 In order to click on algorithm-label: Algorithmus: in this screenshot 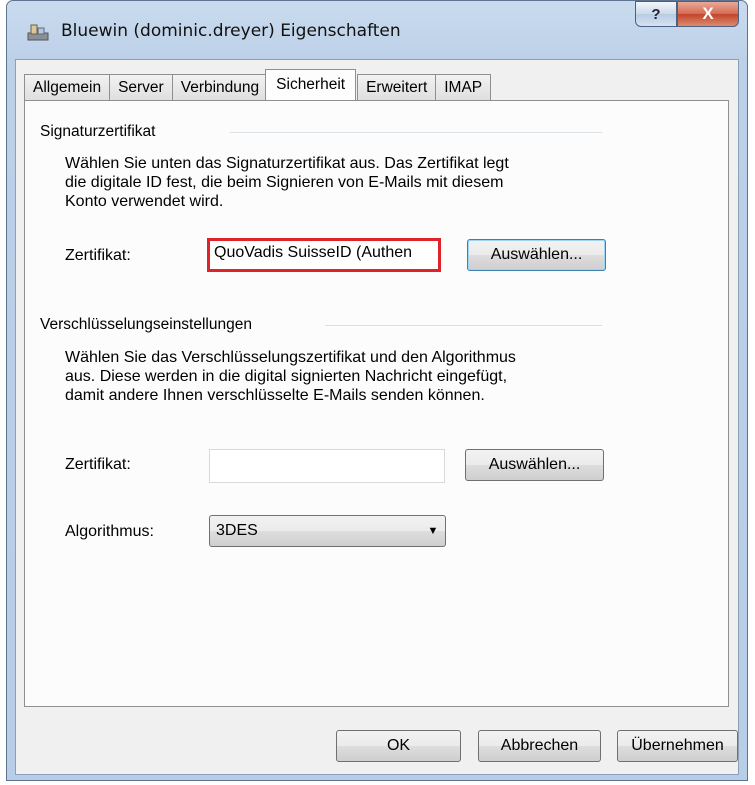, I will do `click(109, 531)`.